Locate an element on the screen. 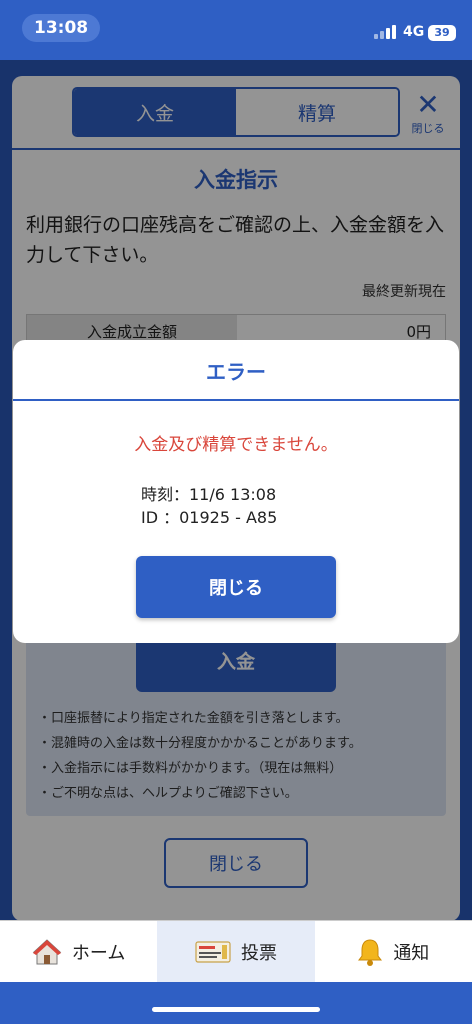  battery-icon: 39 is located at coordinates (442, 33).